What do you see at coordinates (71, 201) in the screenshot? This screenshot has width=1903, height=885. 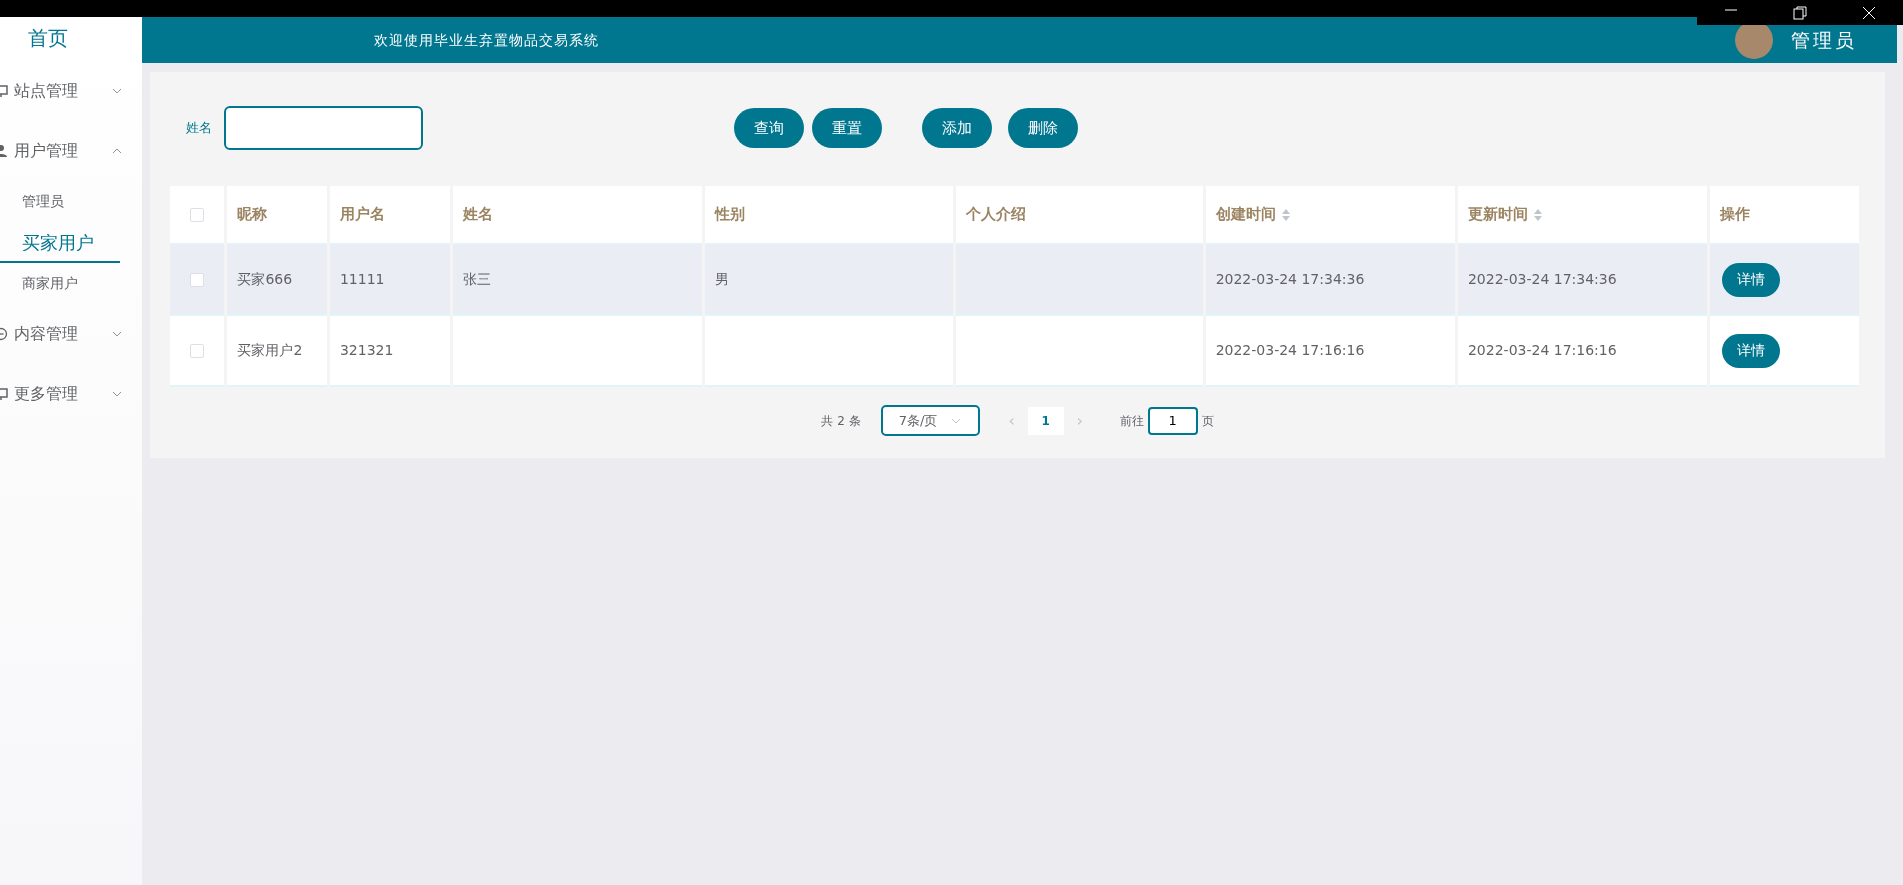 I see `sidebar-subitem: 管理员` at bounding box center [71, 201].